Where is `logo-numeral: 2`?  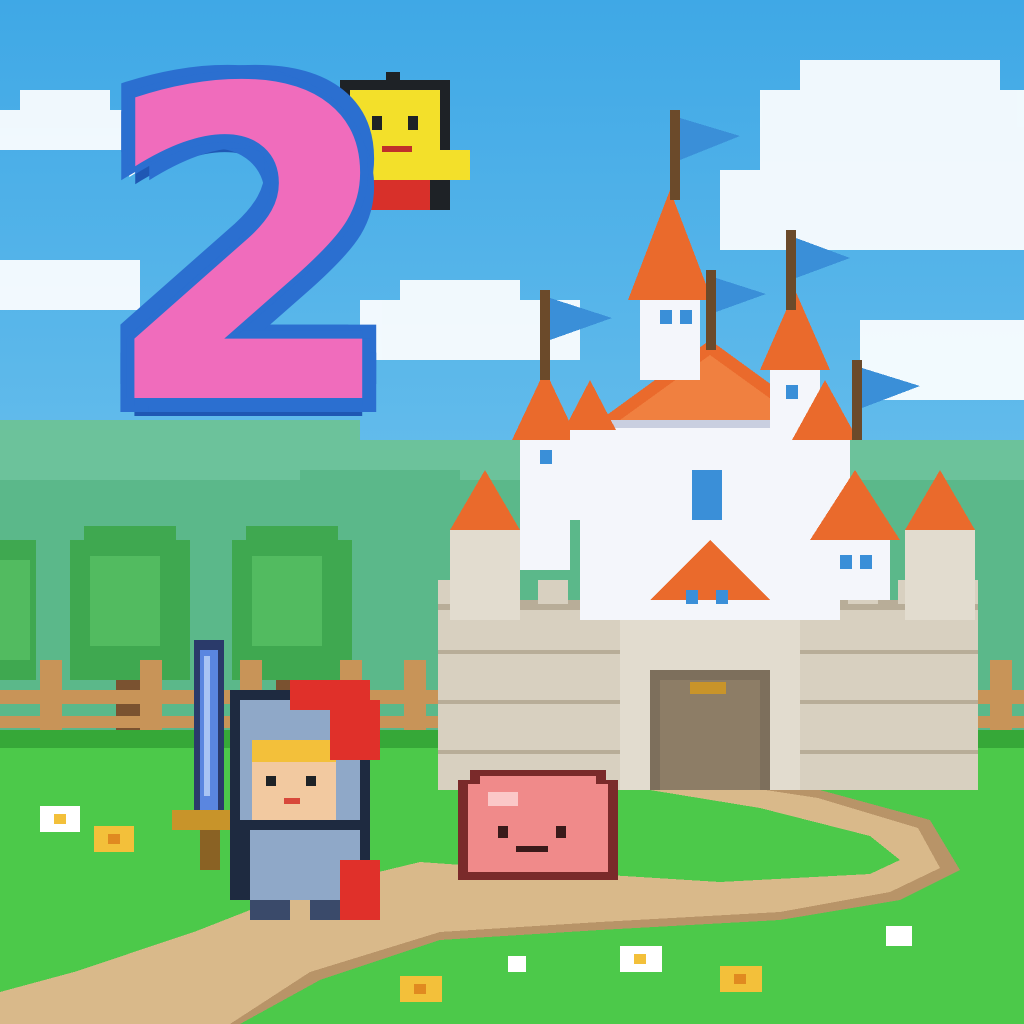 logo-numeral: 2 is located at coordinates (249, 250).